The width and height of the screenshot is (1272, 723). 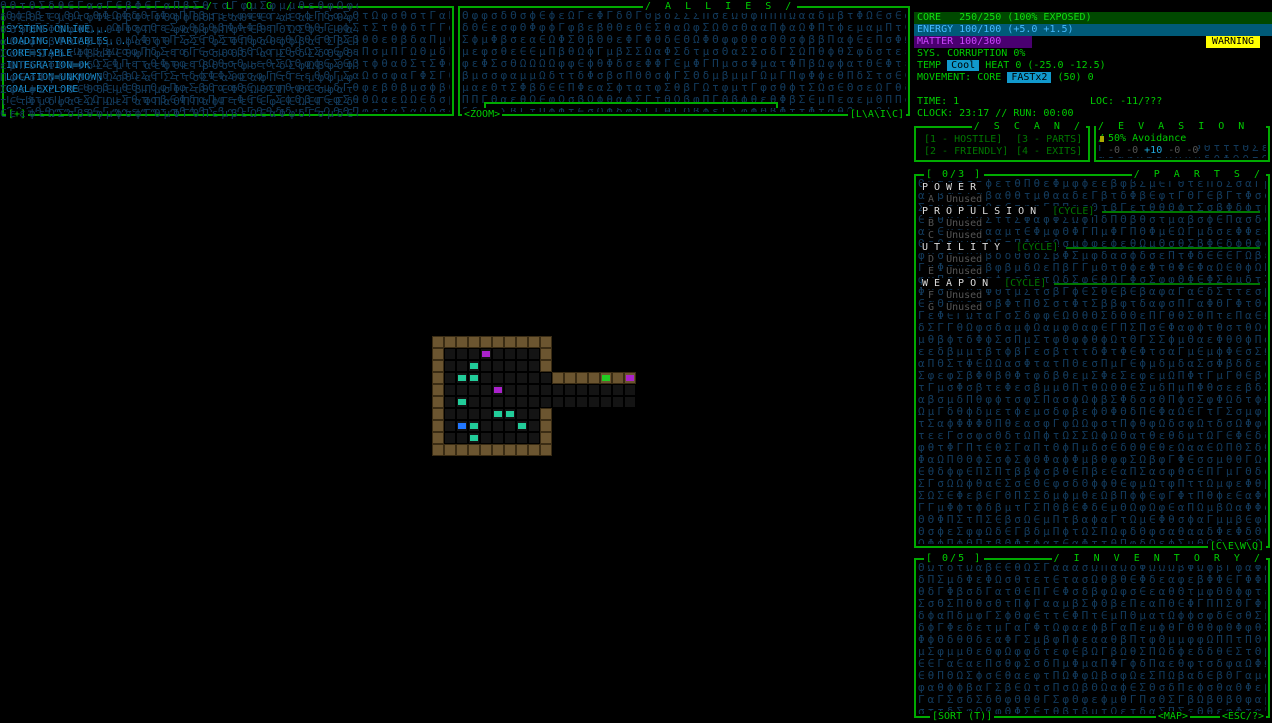 What do you see at coordinates (720, 7) in the screenshot?
I see `allies-title: / A L L I E S /` at bounding box center [720, 7].